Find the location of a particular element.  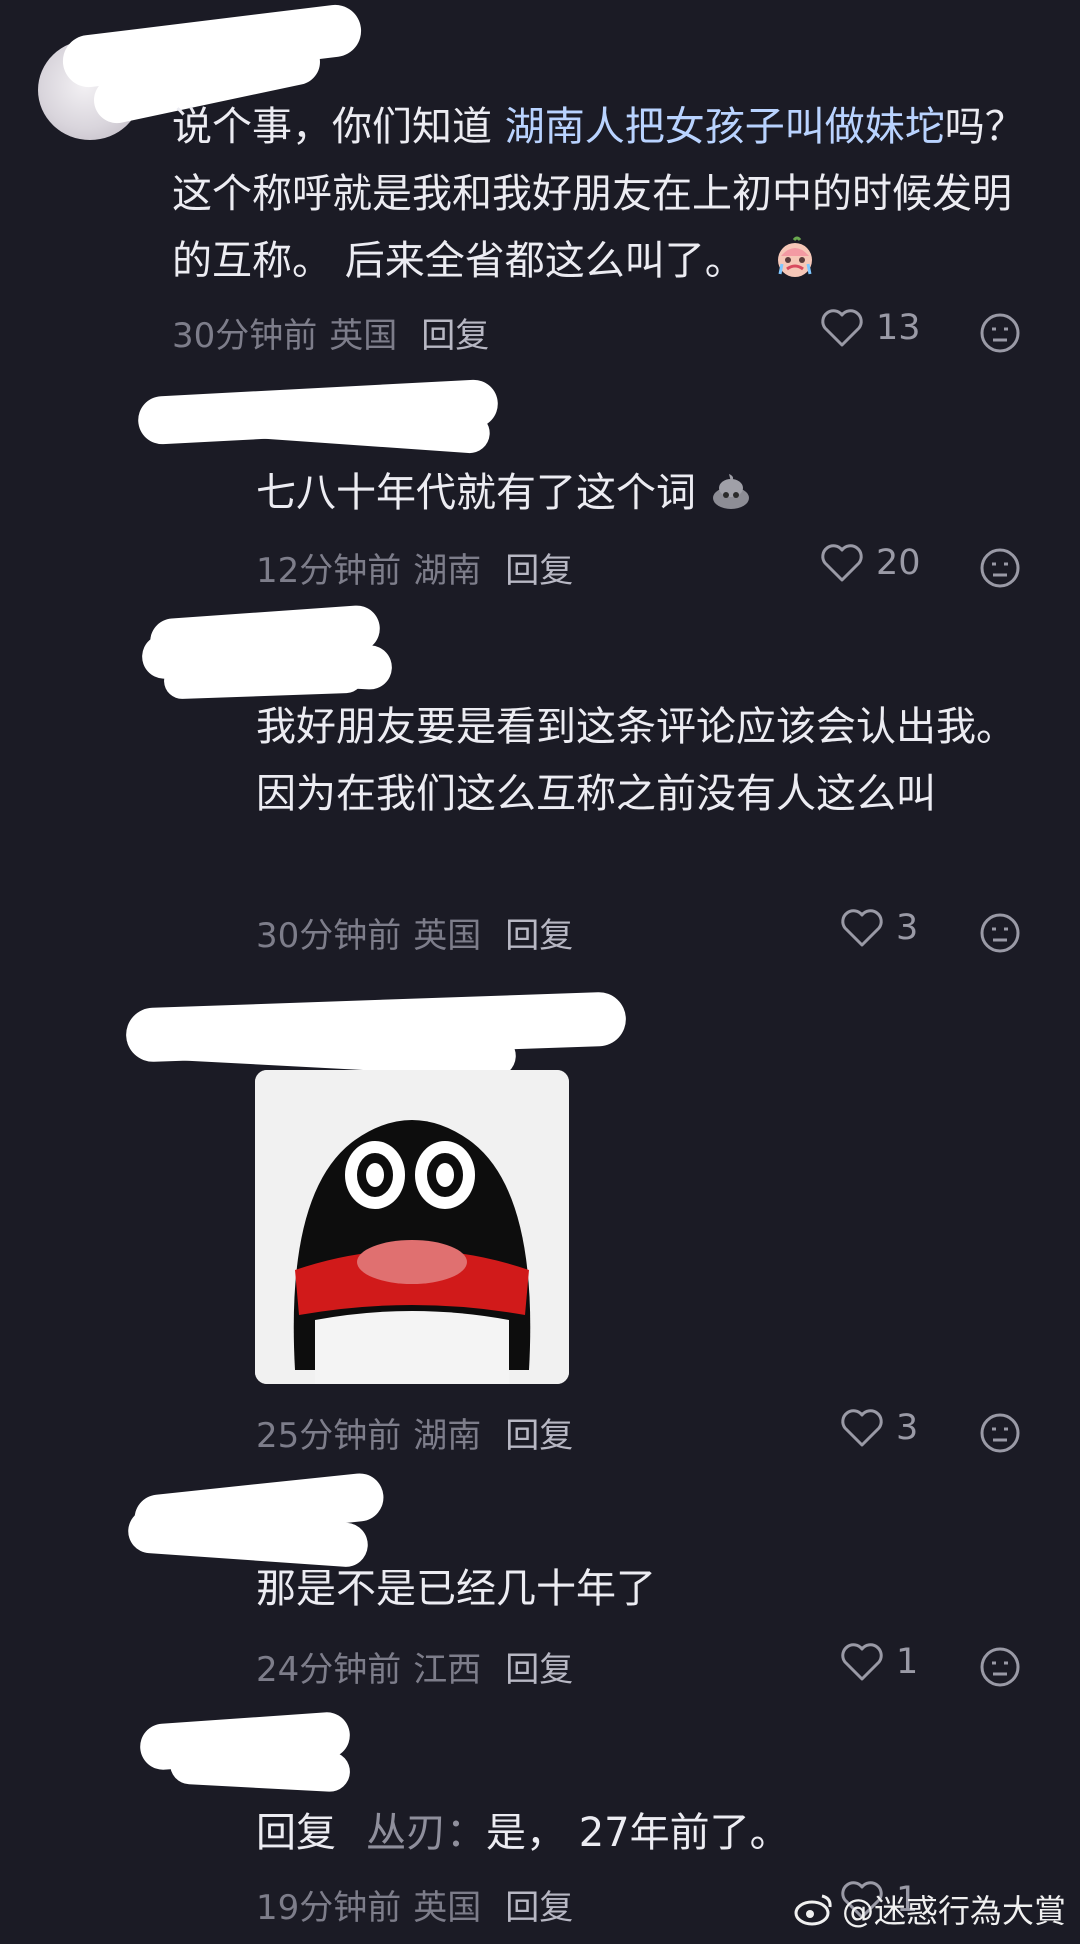

comment-time: 24分钟前 is located at coordinates (329, 1670).